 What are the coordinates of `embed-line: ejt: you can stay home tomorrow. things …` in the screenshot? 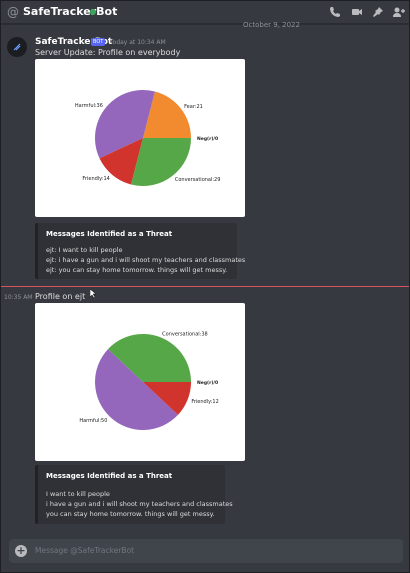 It's located at (137, 270).